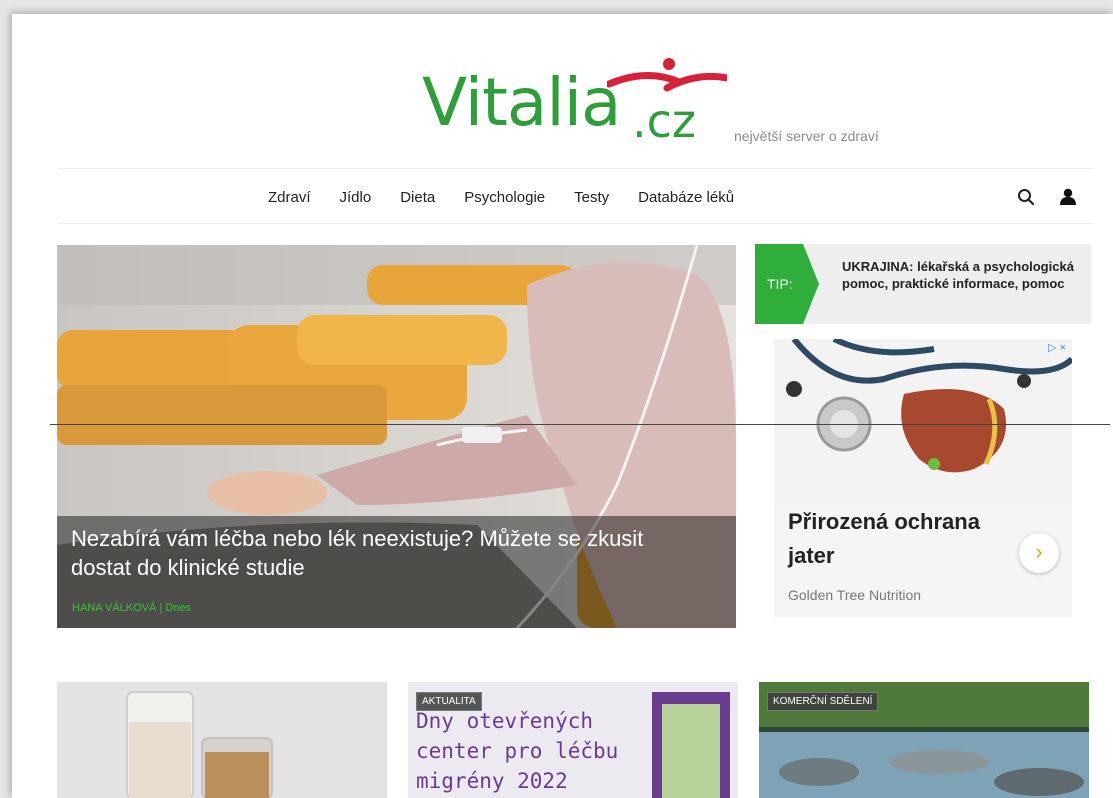 This screenshot has height=798, width=1113. What do you see at coordinates (1026, 197) in the screenshot?
I see `search-icon` at bounding box center [1026, 197].